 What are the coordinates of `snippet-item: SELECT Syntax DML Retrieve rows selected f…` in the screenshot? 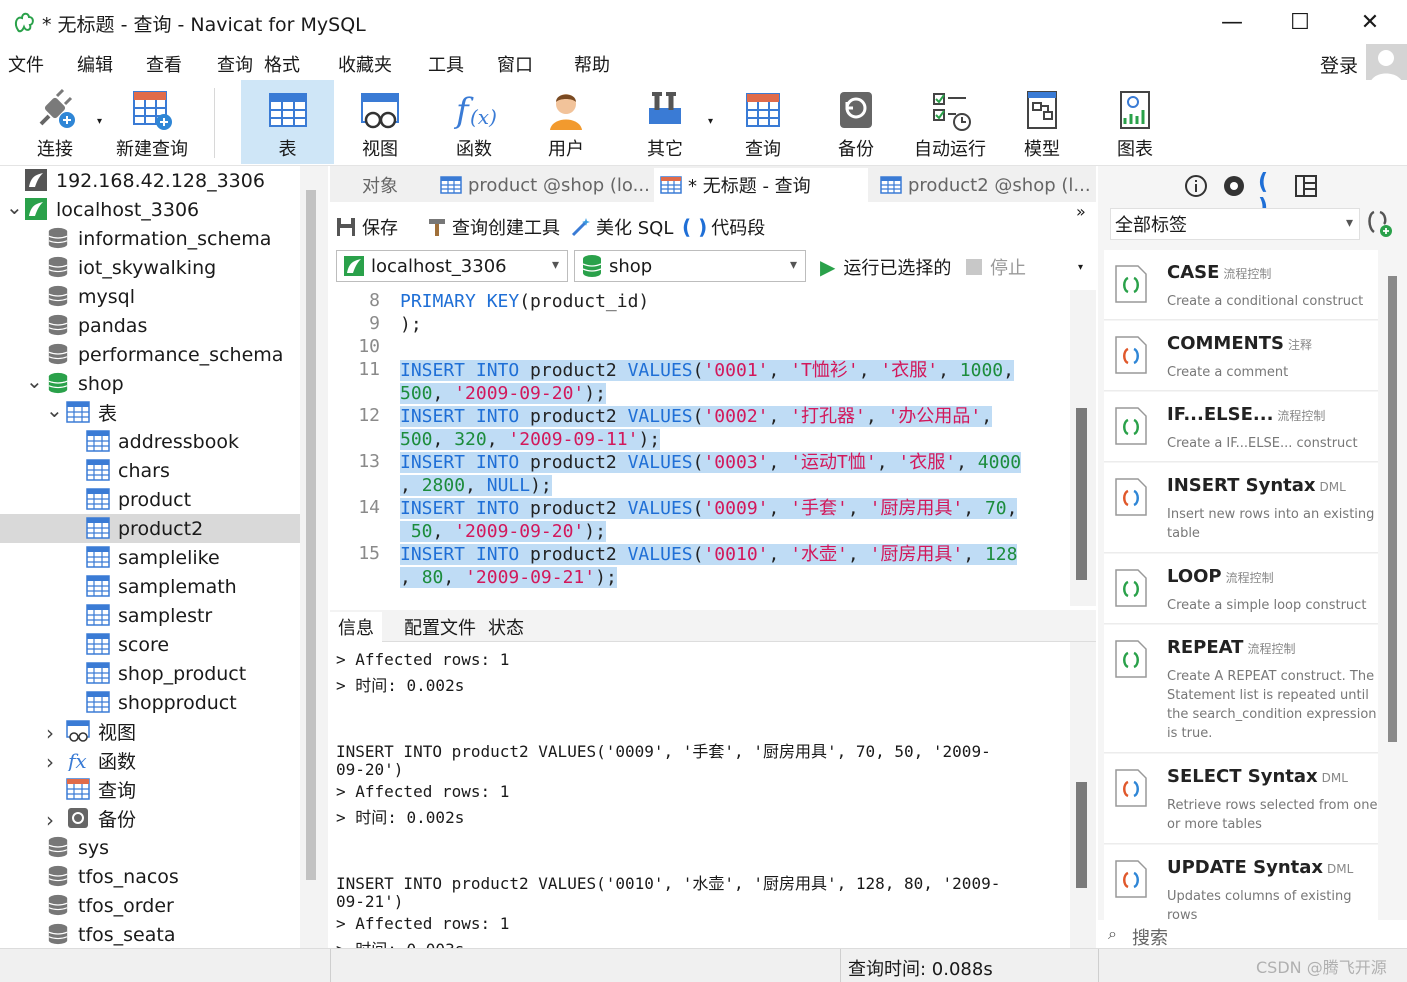 It's located at (1241, 799).